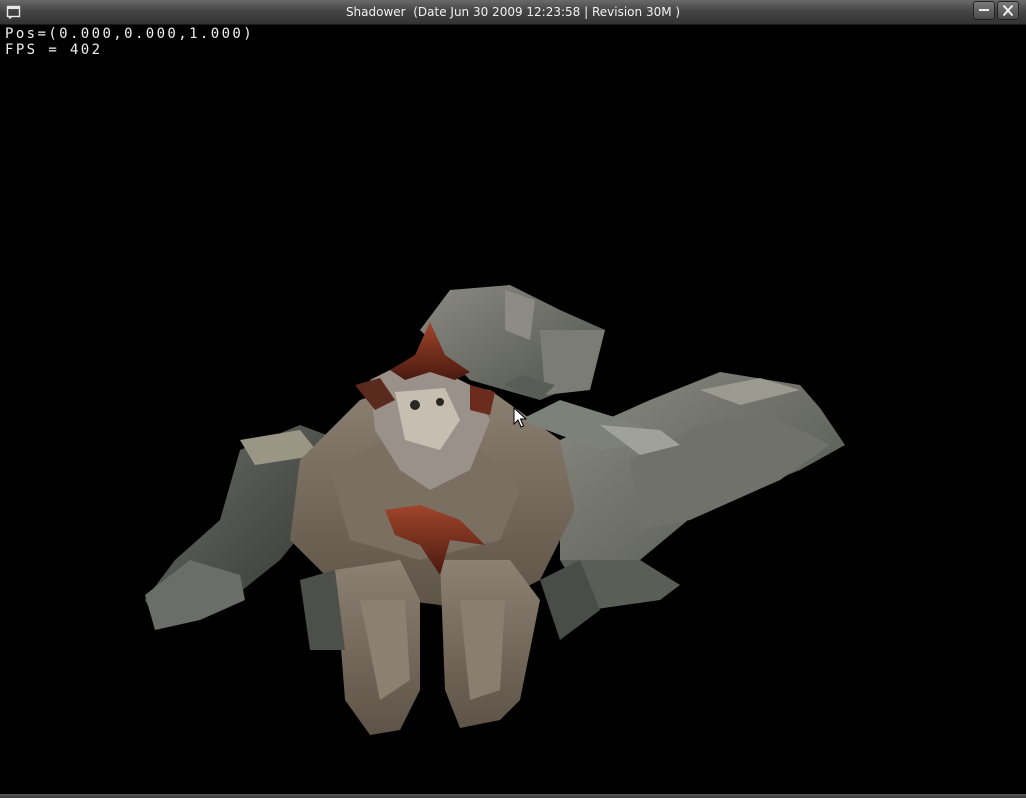 This screenshot has width=1026, height=798. Describe the element at coordinates (520, 417) in the screenshot. I see `mouse-pointer-icon` at that location.